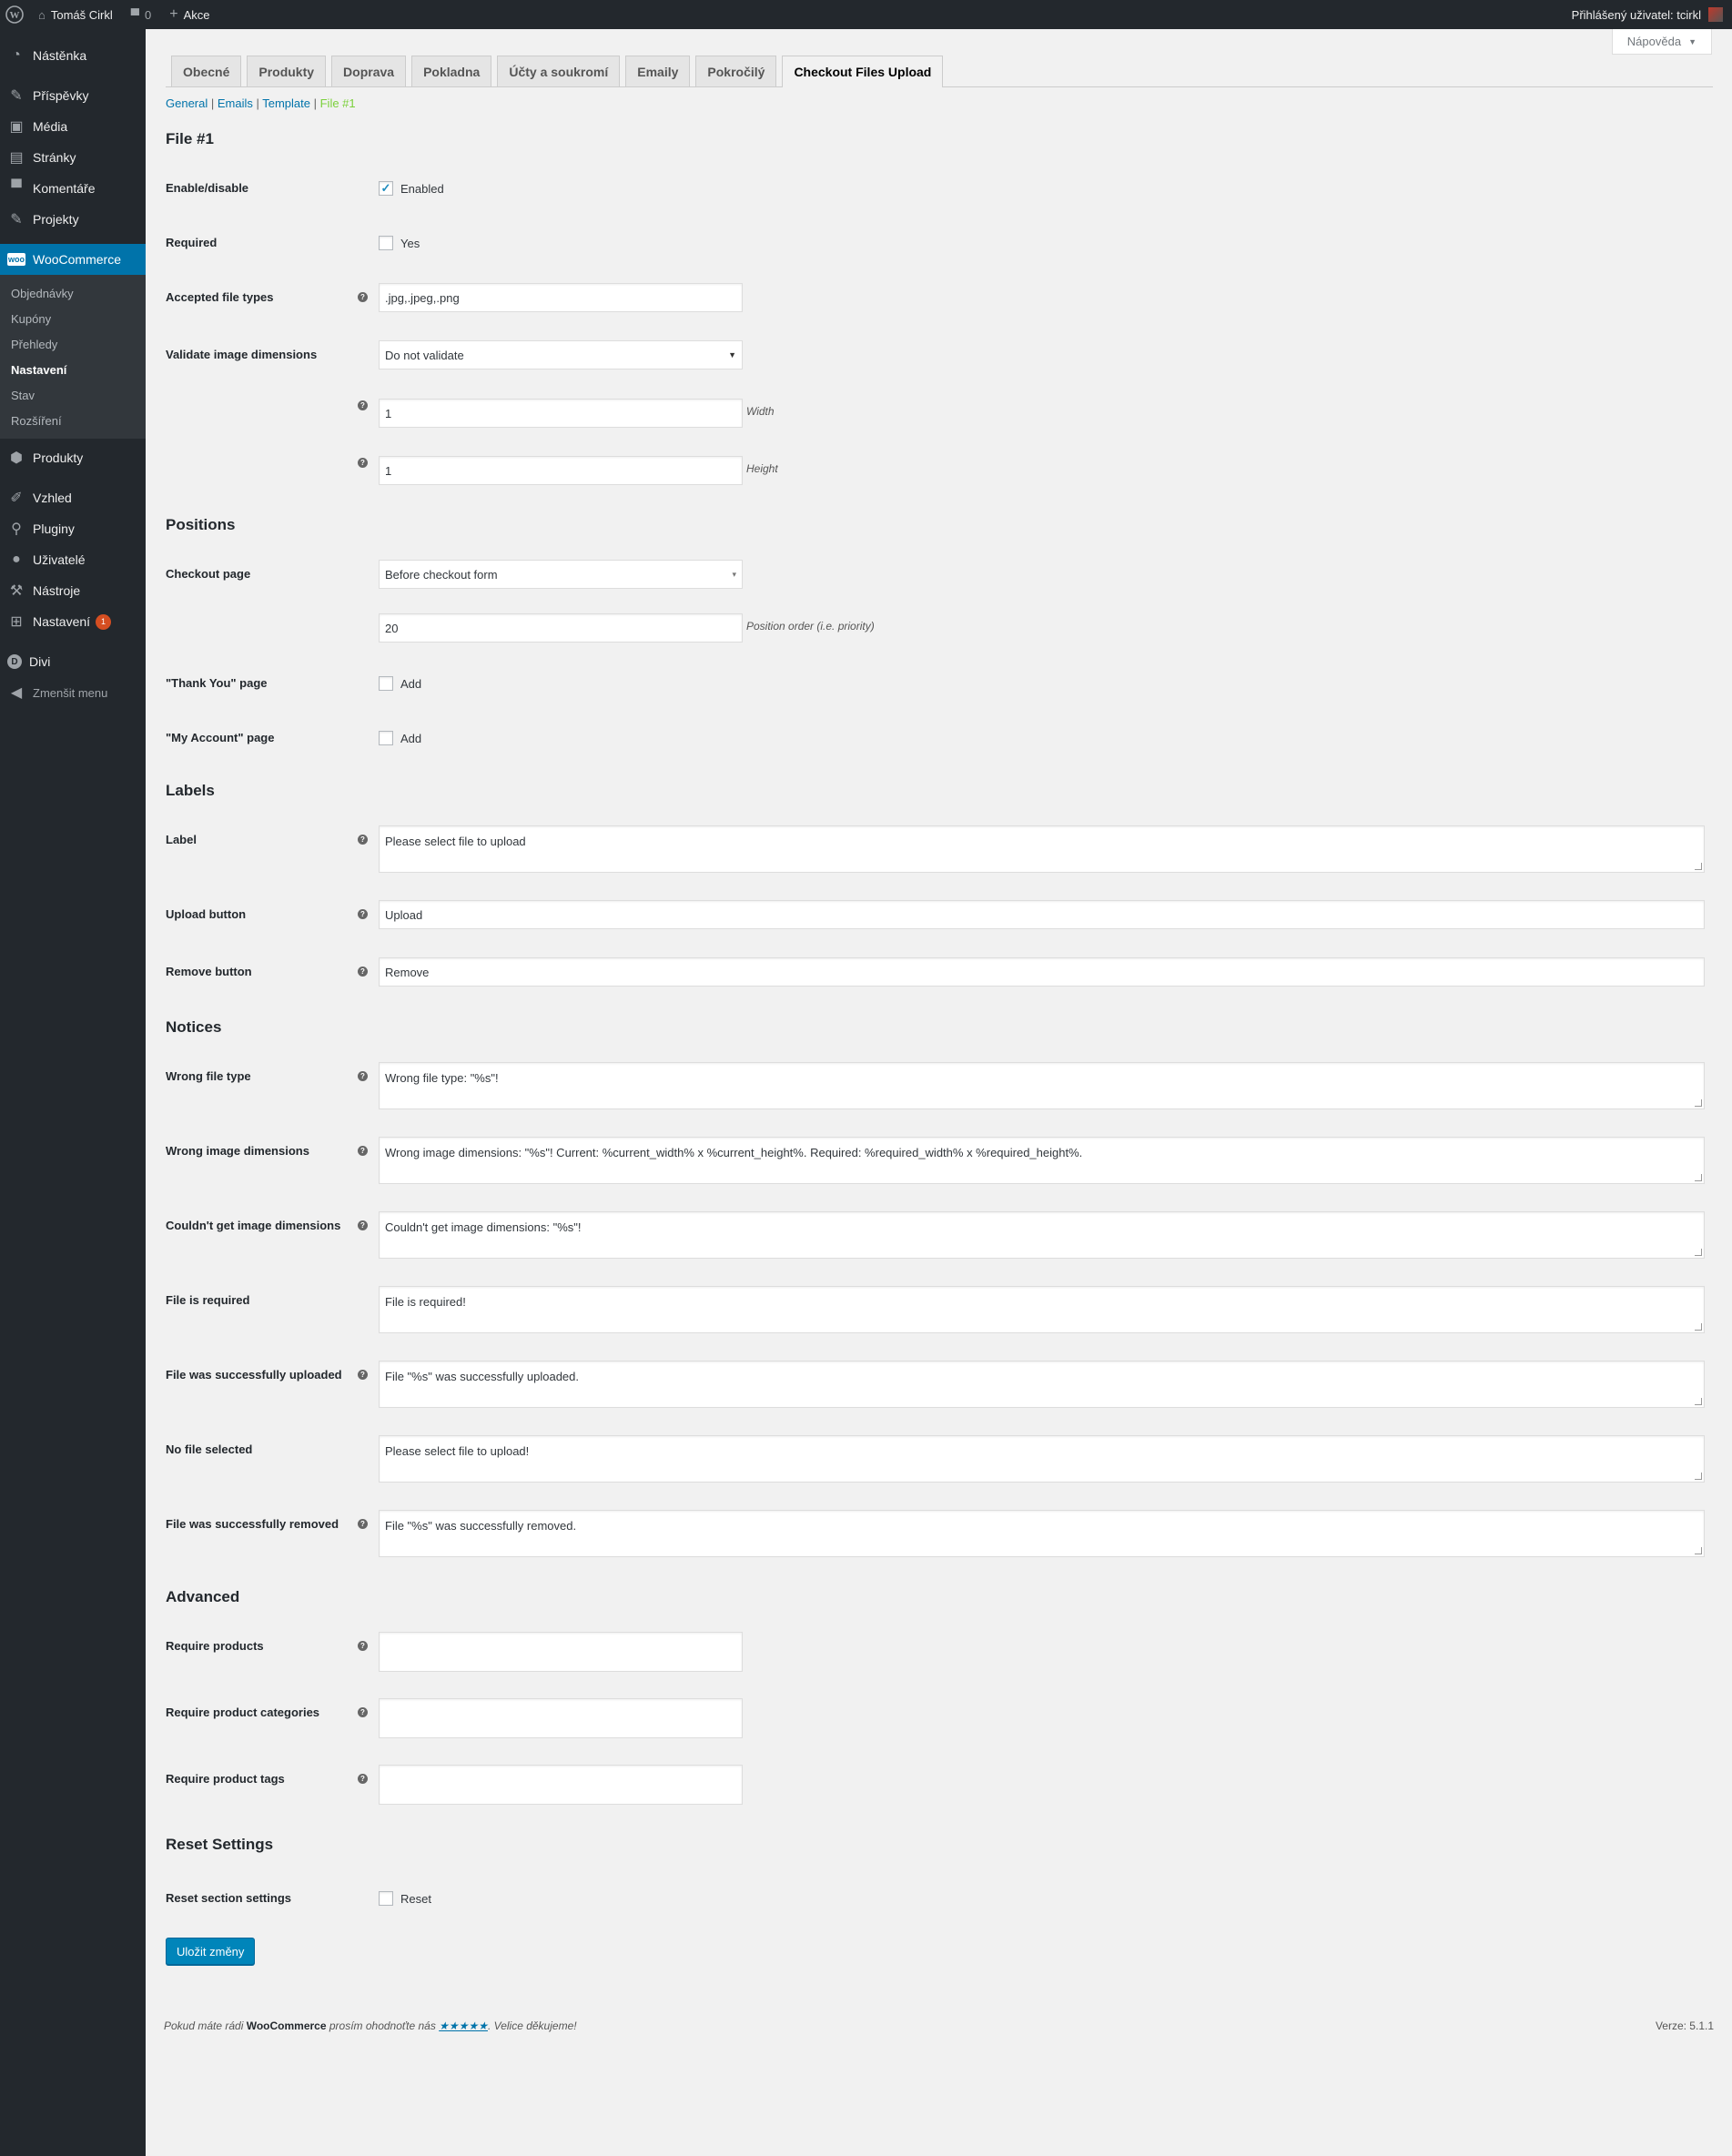 The width and height of the screenshot is (1732, 2156). Describe the element at coordinates (1636, 15) in the screenshot. I see `user-greeting: Přihlášený uživatel: tcirkl` at that location.